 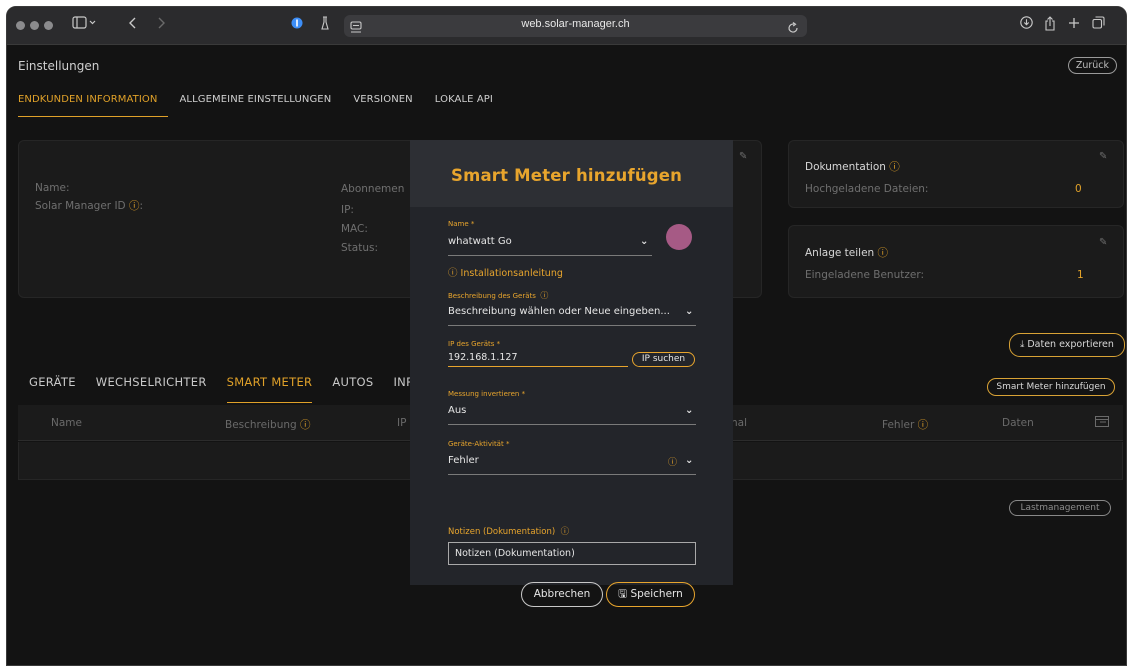 I want to click on zoom-window-button, so click(x=48, y=25).